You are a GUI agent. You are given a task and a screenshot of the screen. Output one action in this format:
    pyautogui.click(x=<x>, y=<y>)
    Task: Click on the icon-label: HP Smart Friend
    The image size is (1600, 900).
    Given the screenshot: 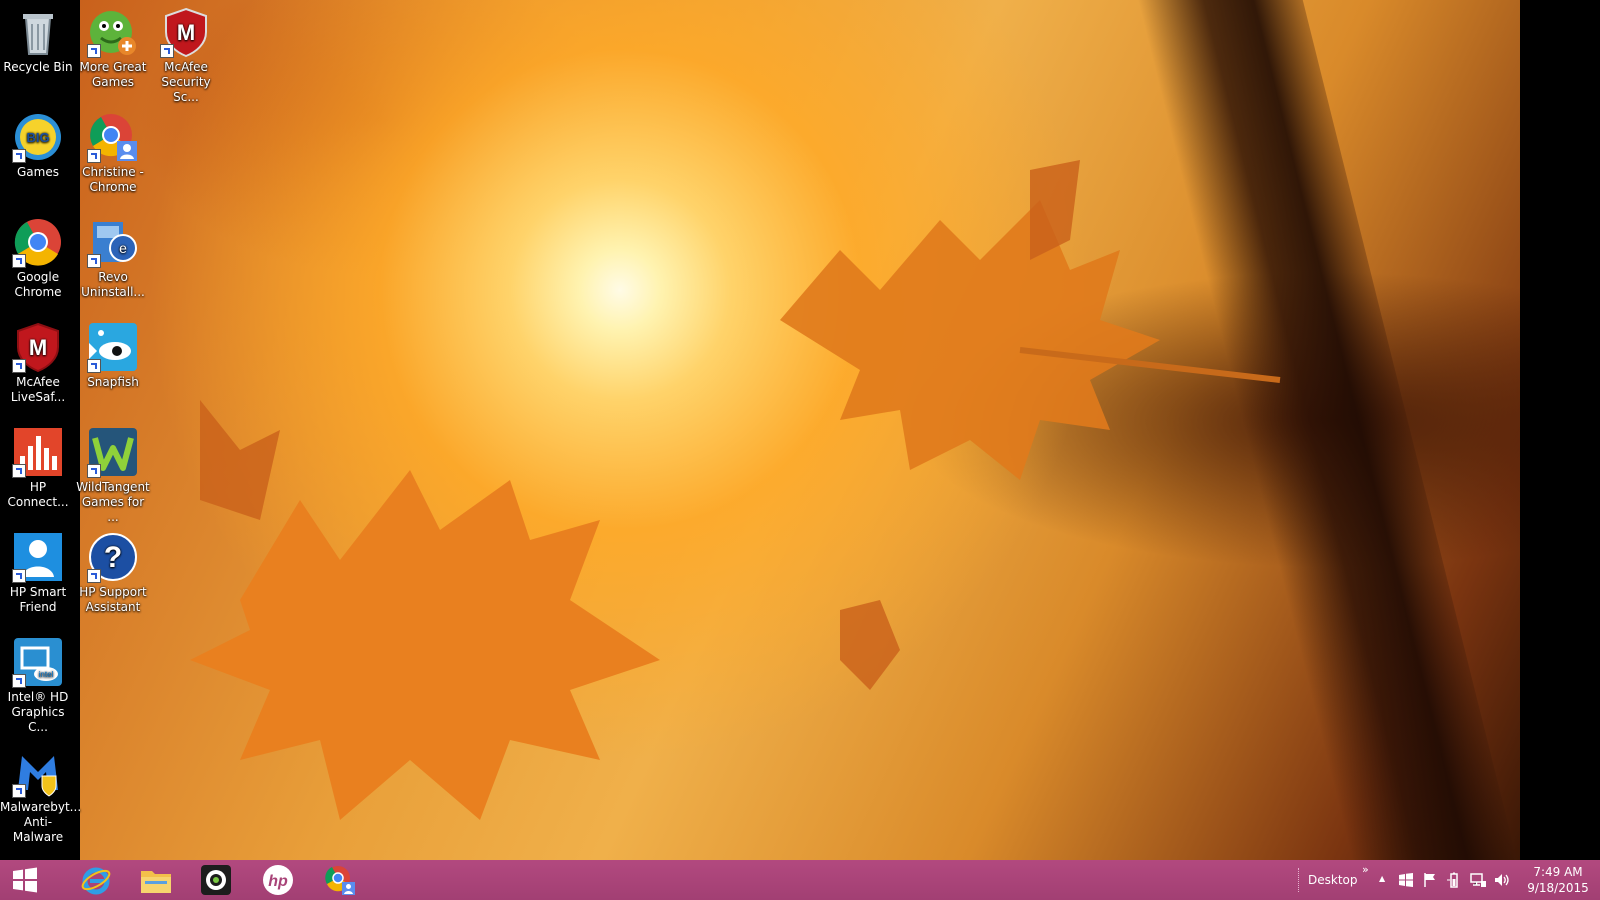 What is the action you would take?
    pyautogui.click(x=38, y=599)
    